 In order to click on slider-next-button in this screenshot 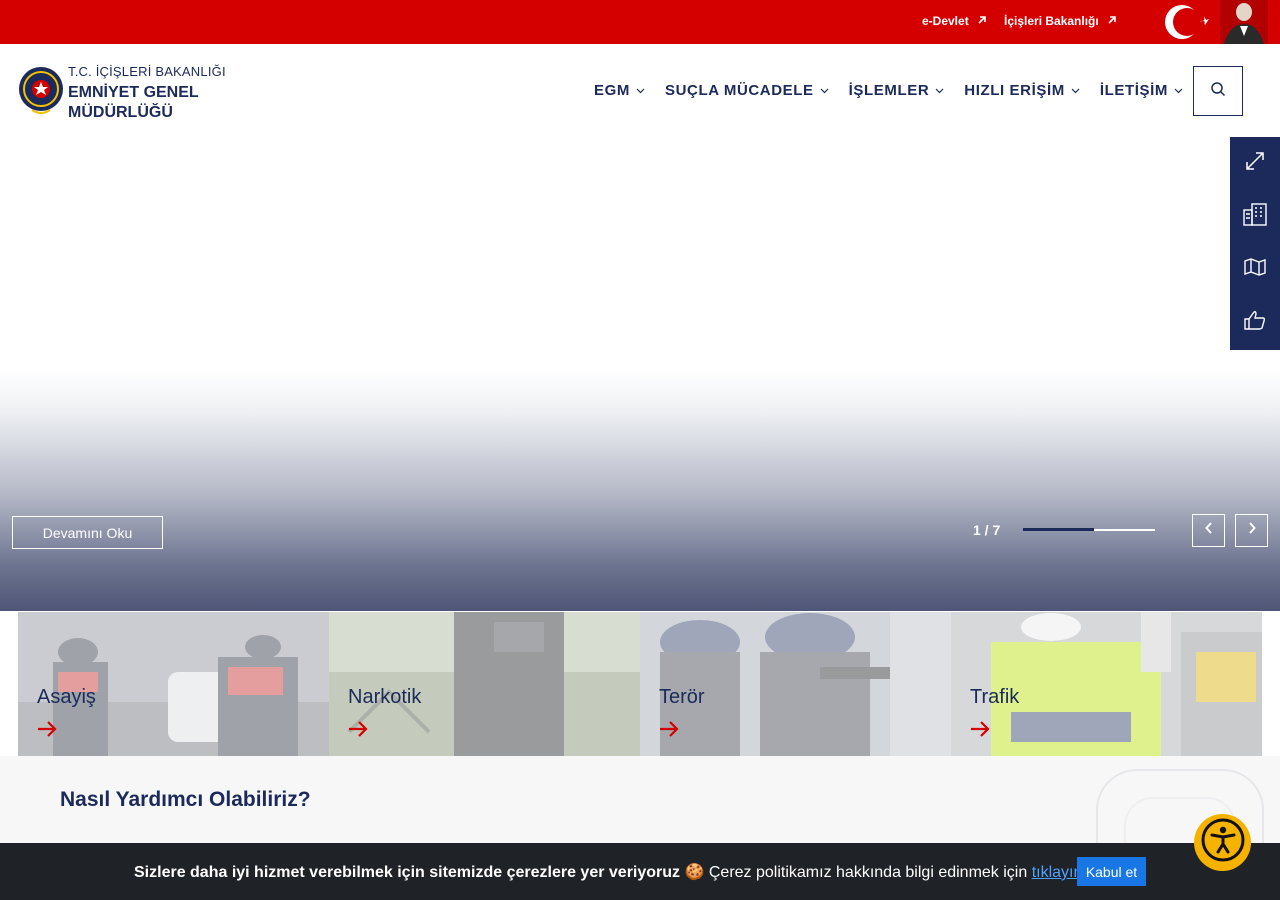, I will do `click(1251, 530)`.